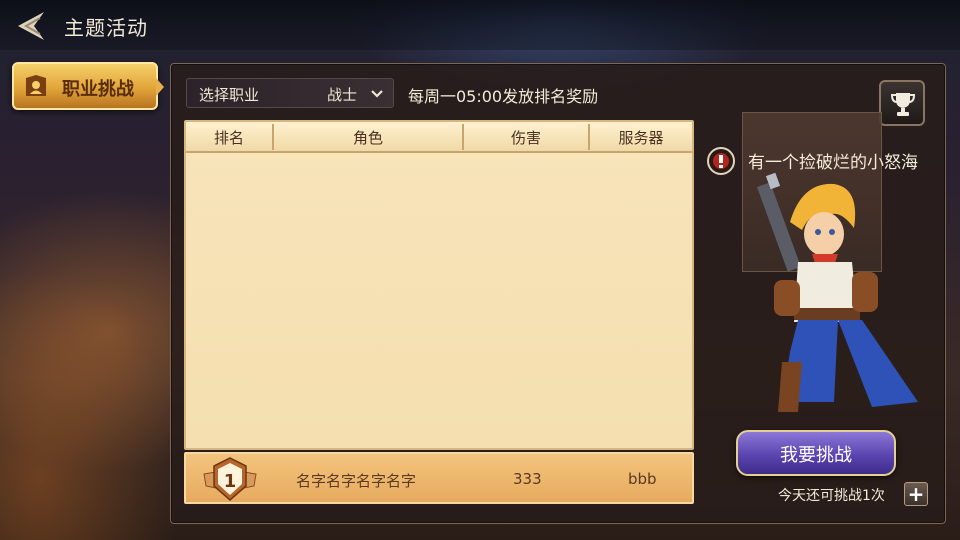  What do you see at coordinates (356, 481) in the screenshot?
I see `my-role-name: 名字名字名字名字` at bounding box center [356, 481].